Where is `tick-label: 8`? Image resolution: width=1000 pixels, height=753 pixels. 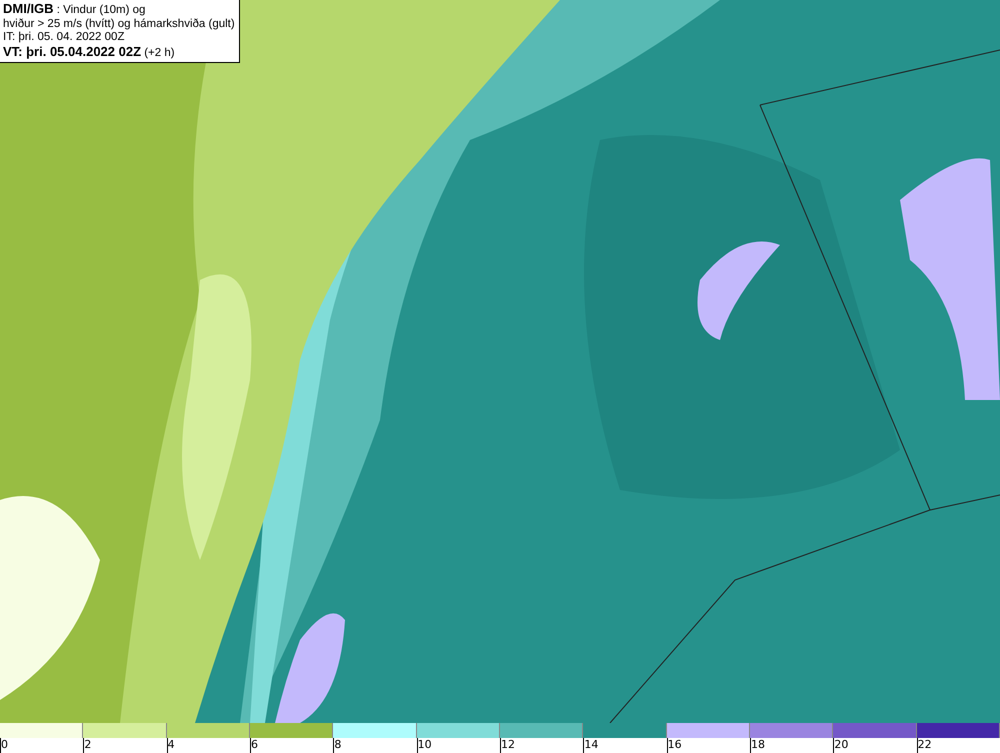
tick-label: 8 is located at coordinates (338, 745).